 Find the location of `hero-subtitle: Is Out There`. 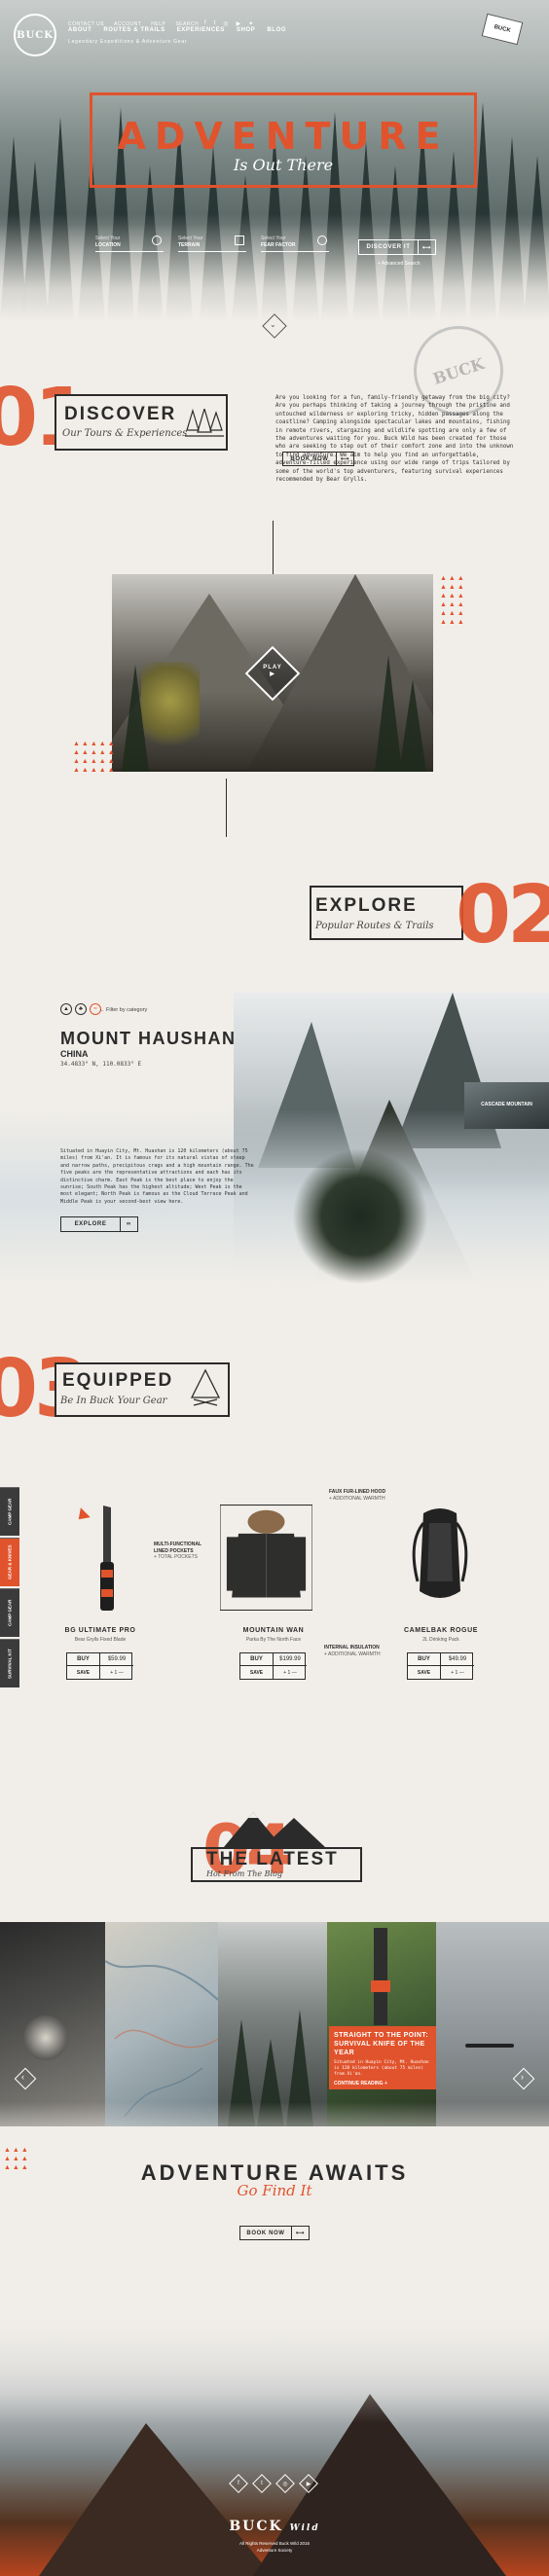

hero-subtitle: Is Out There is located at coordinates (283, 165).